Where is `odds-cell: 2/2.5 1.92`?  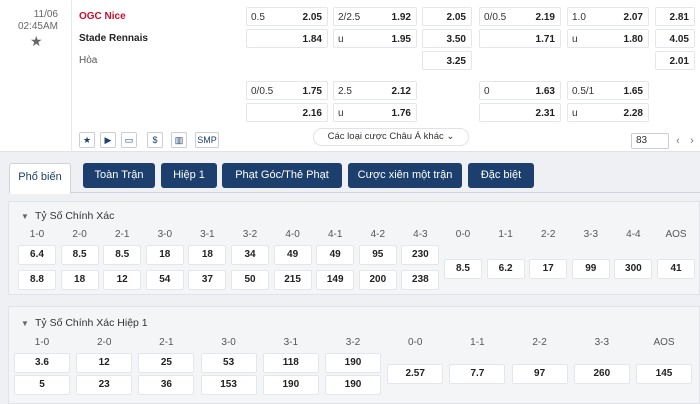
odds-cell: 2/2.5 1.92 is located at coordinates (375, 16).